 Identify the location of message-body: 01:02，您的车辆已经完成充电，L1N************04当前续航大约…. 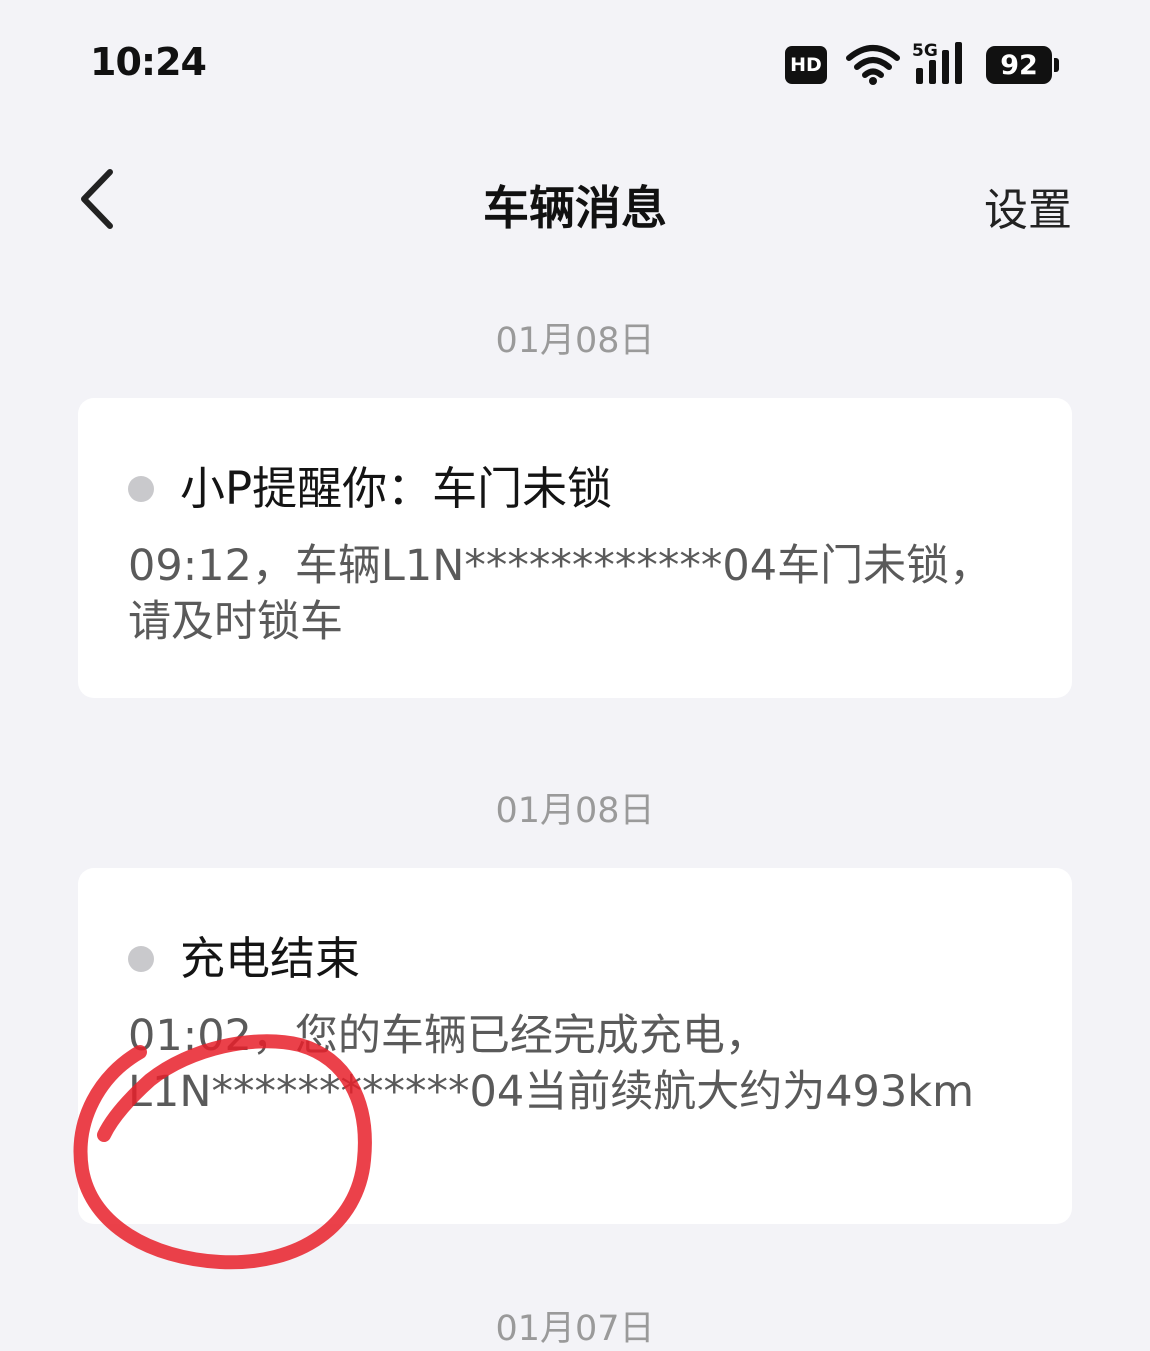
(551, 1064).